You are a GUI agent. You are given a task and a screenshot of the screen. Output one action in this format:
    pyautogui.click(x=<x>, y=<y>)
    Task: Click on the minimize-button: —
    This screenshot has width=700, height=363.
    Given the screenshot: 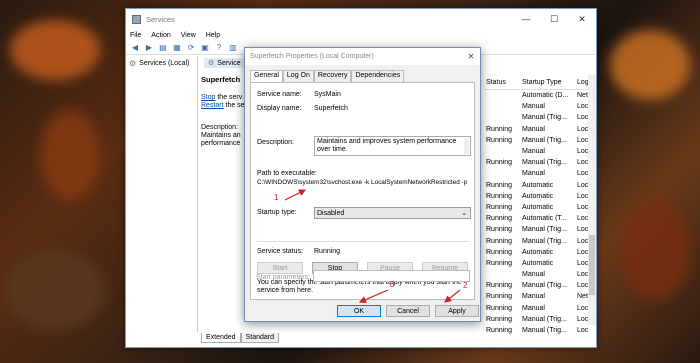 What is the action you would take?
    pyautogui.click(x=526, y=19)
    